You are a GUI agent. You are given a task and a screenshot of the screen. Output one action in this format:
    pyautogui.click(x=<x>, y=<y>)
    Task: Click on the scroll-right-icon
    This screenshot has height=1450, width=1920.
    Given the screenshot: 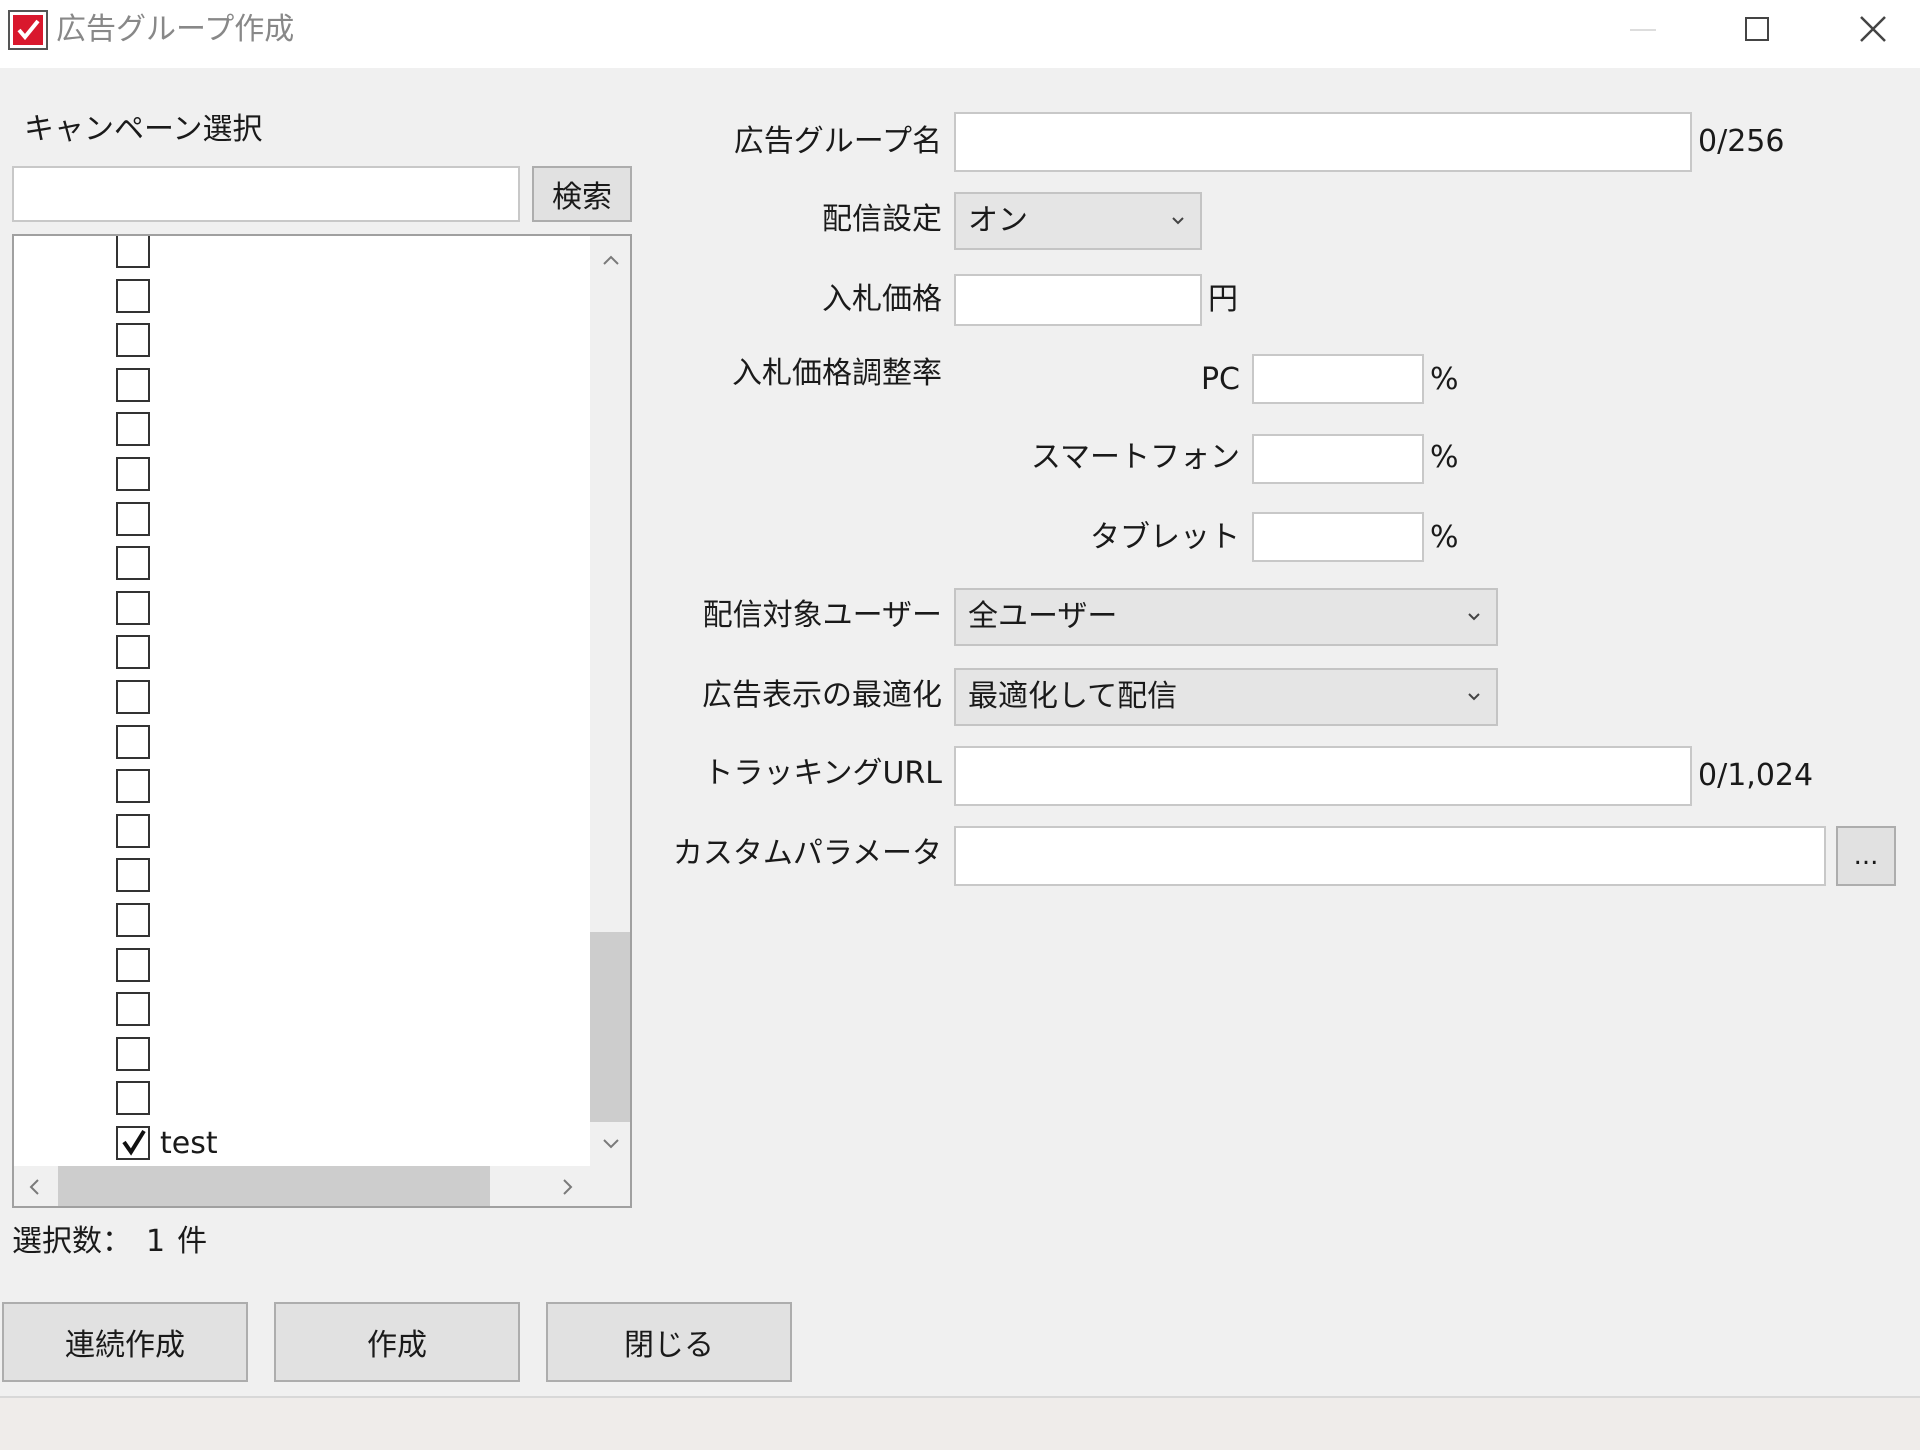 What is the action you would take?
    pyautogui.click(x=568, y=1187)
    